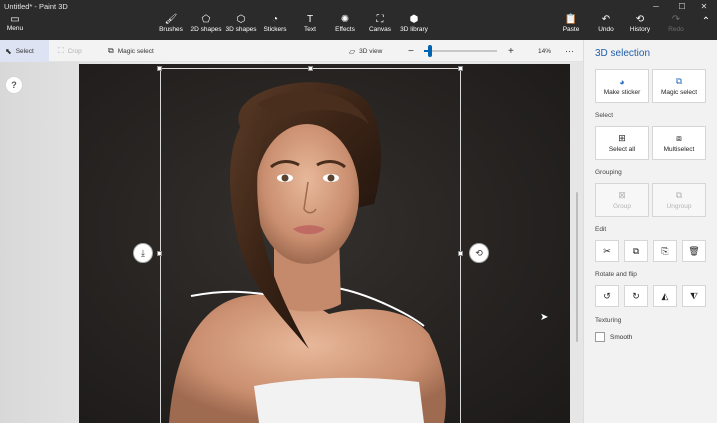  I want to click on smooth-label: Smooth, so click(621, 337).